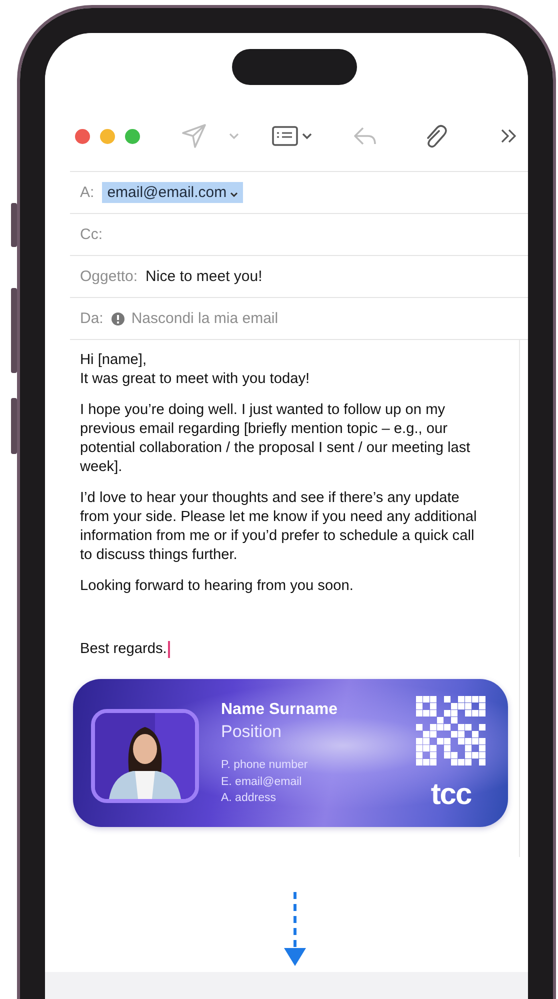 The height and width of the screenshot is (999, 558). Describe the element at coordinates (262, 782) in the screenshot. I see `contact-line: E. email@email` at that location.